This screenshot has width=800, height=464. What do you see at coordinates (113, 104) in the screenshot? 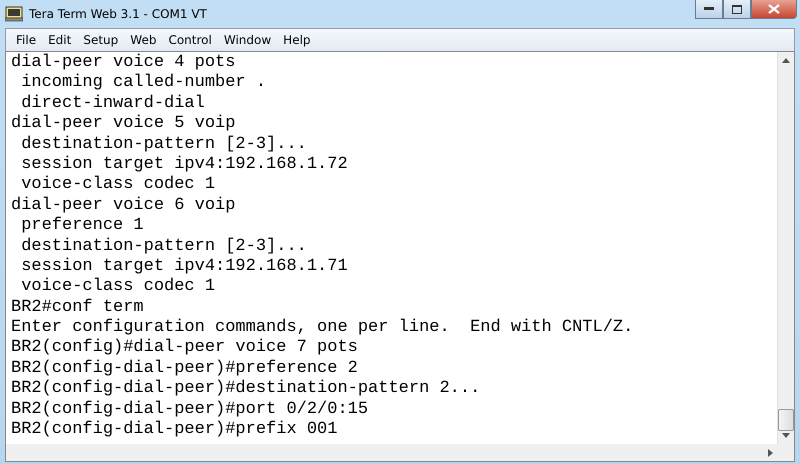
I see `terminal-line: direct-inward-dial` at bounding box center [113, 104].